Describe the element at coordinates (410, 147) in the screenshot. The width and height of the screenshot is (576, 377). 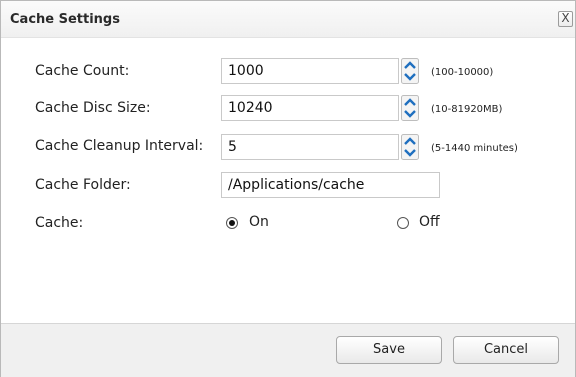
I see `cache-cleanup-interval-spinner` at that location.